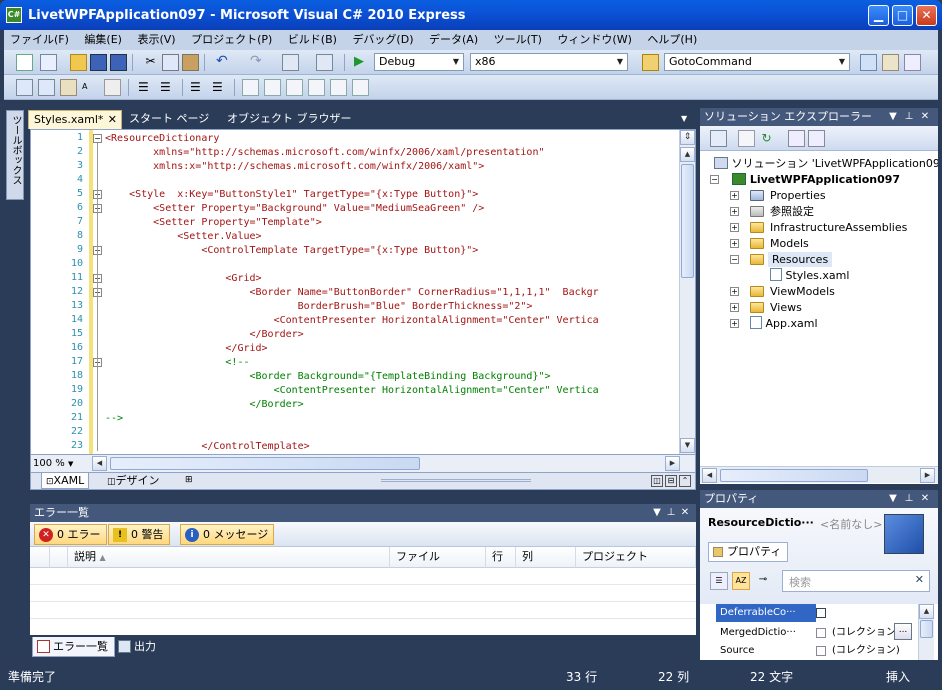  What do you see at coordinates (685, 481) in the screenshot?
I see `collapse-pane-icon: ⌃` at bounding box center [685, 481].